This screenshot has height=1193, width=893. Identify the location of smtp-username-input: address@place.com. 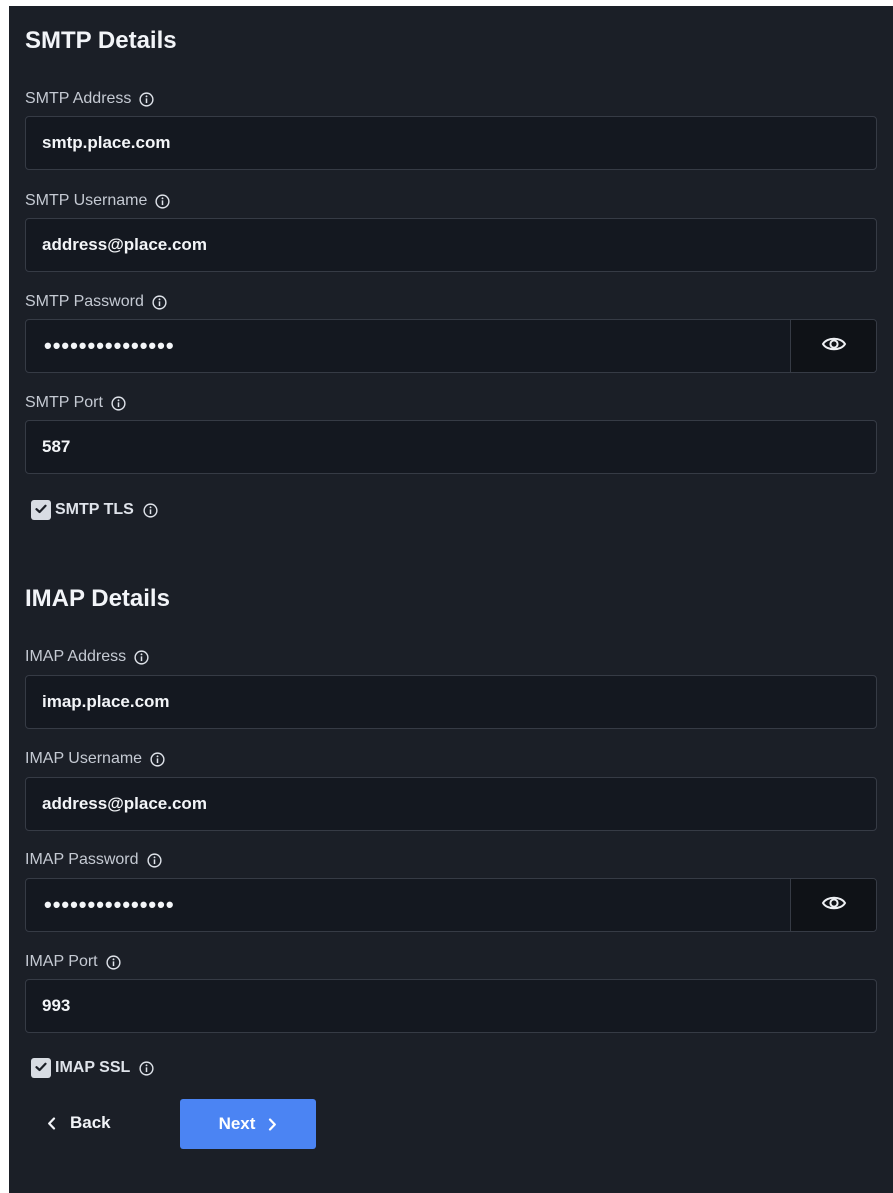
(451, 245).